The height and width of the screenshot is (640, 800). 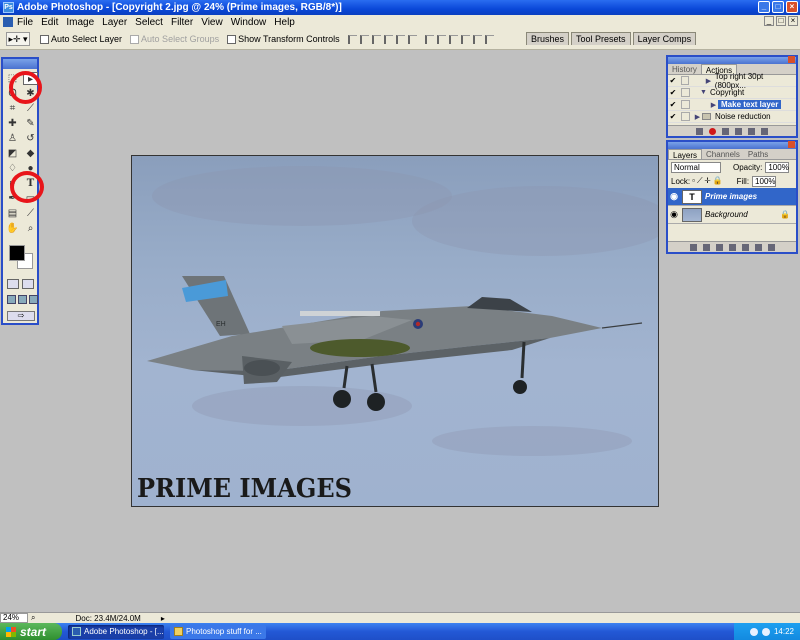 I want to click on menu-select: Select, so click(x=149, y=22).